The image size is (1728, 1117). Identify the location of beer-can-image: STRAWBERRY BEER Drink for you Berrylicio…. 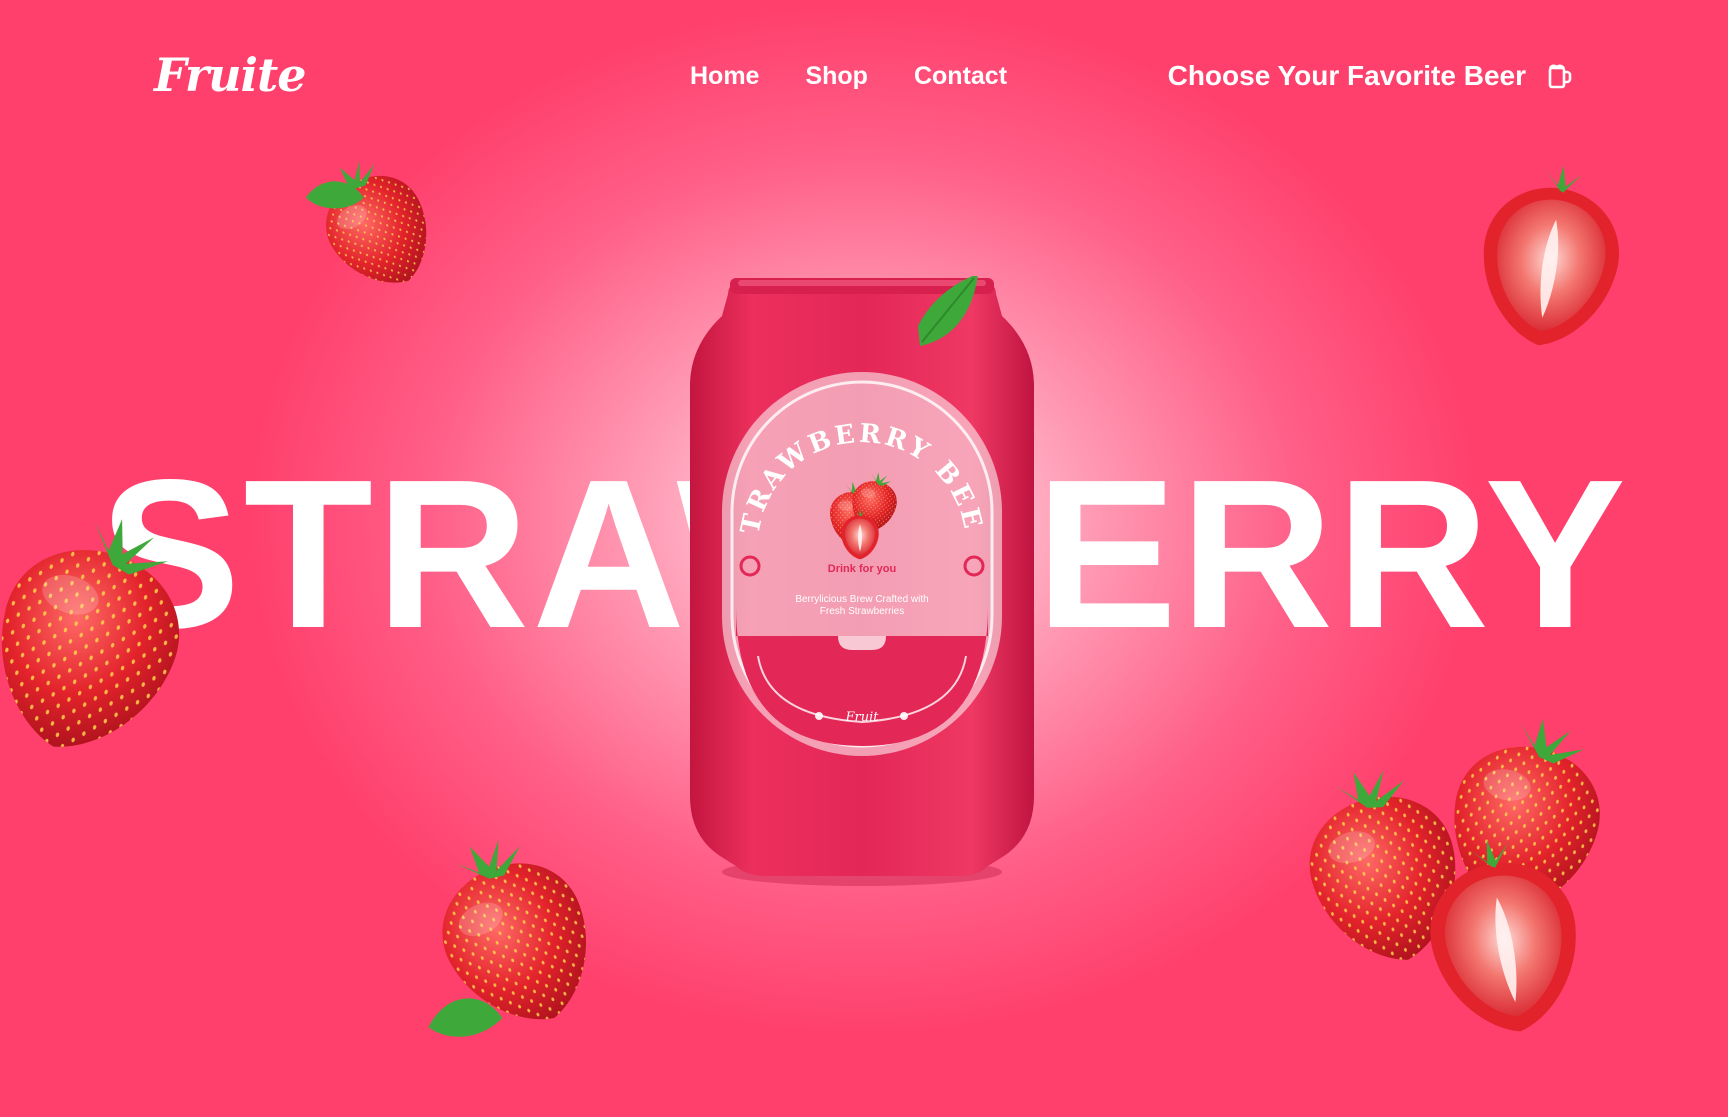
(861, 581).